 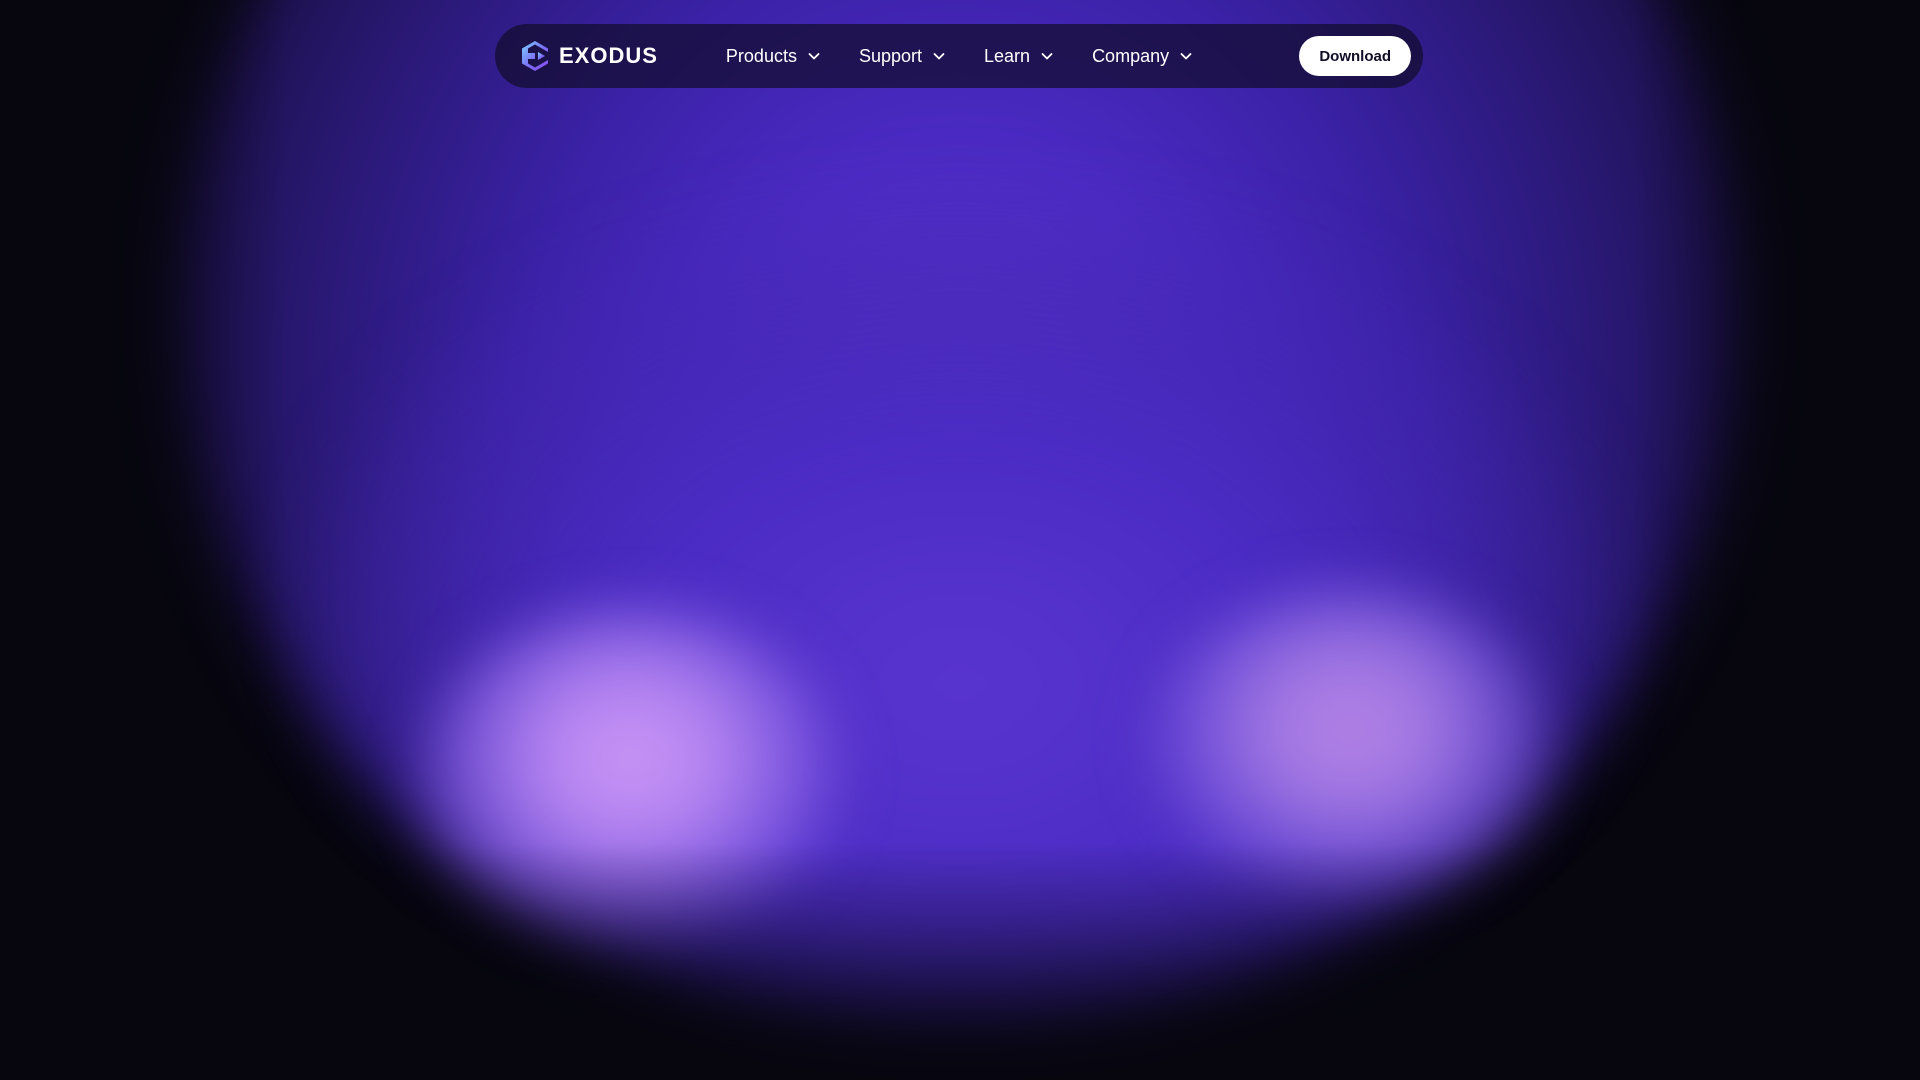 What do you see at coordinates (608, 55) in the screenshot?
I see `brand-name: EXODUS` at bounding box center [608, 55].